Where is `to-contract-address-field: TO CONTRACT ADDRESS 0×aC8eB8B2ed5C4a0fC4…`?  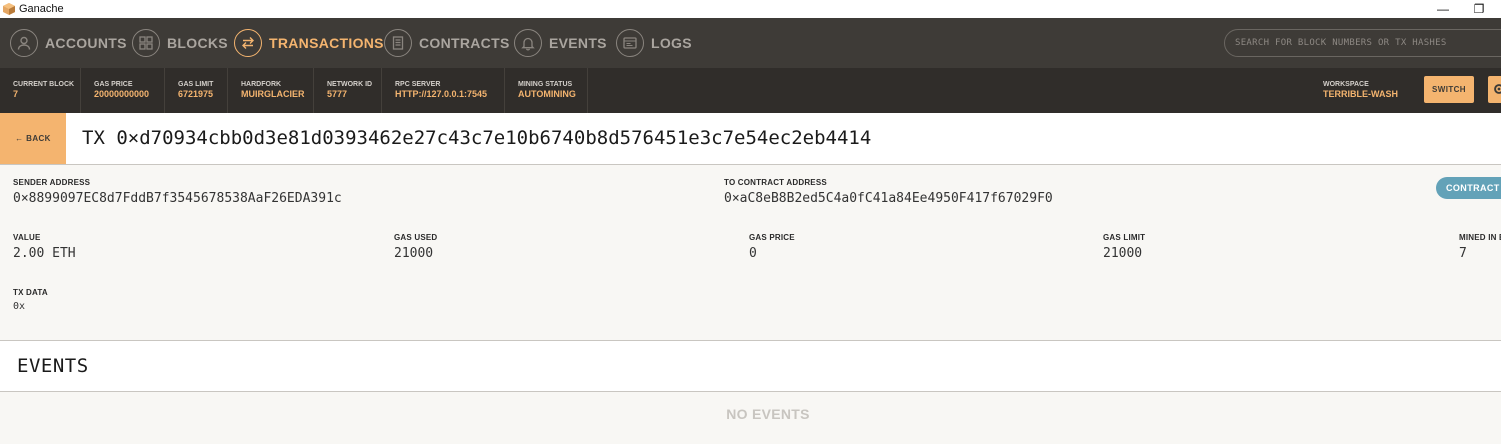
to-contract-address-field: TO CONTRACT ADDRESS 0×aC8eB8B2ed5C4a0fC4… is located at coordinates (888, 192).